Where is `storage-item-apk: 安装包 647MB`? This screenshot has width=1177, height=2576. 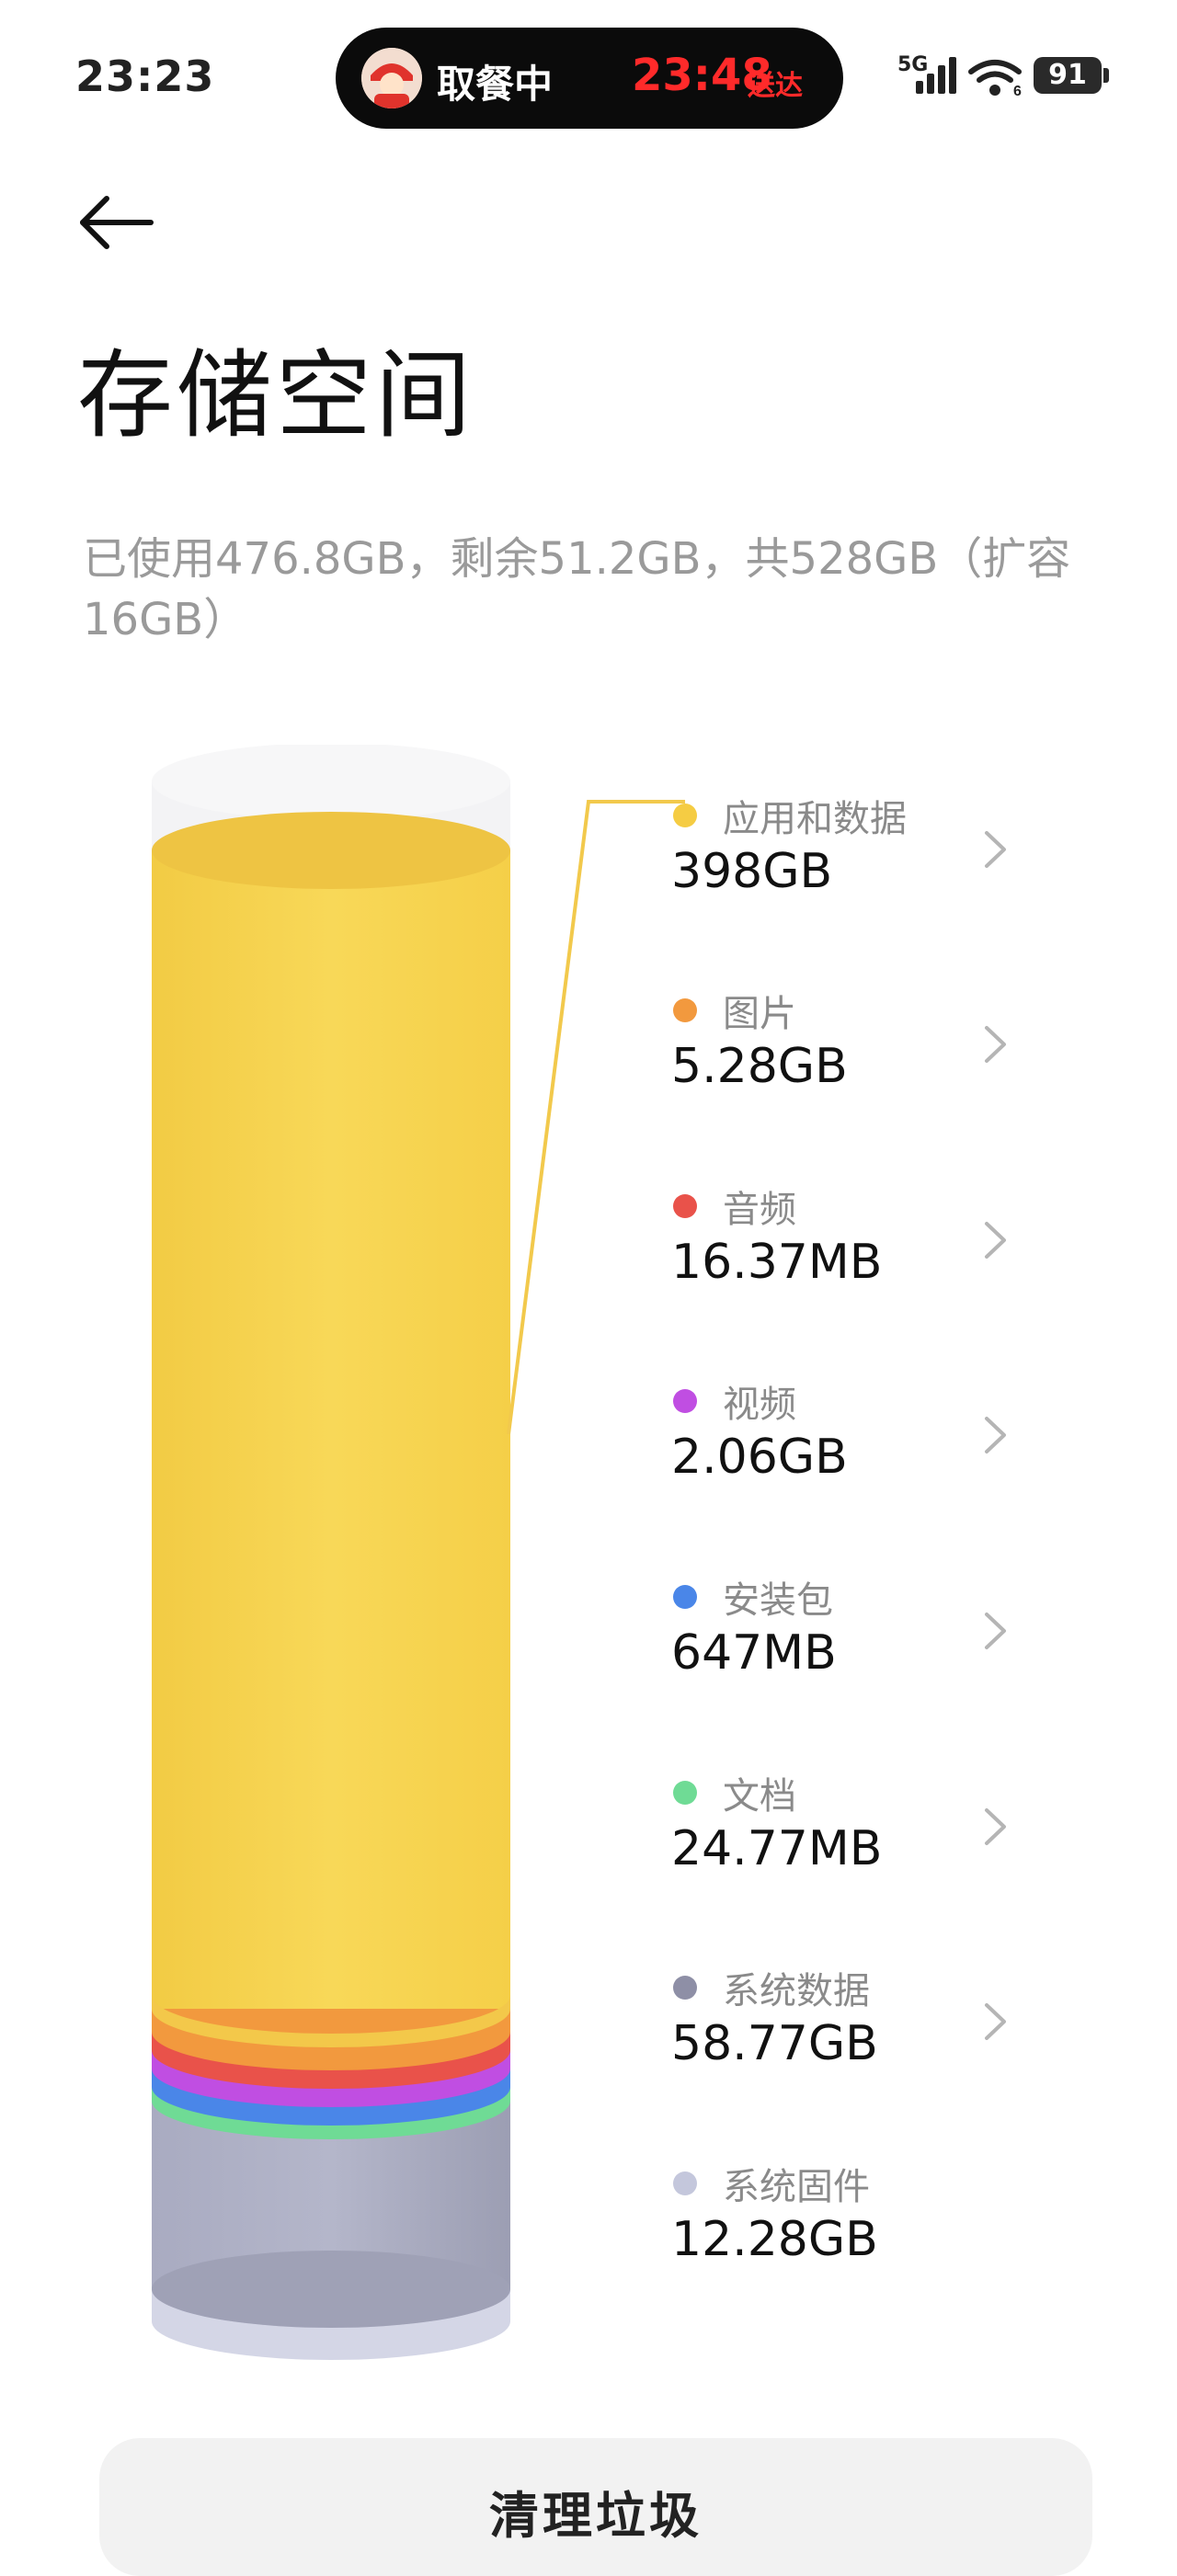
storage-item-apk: 安装包 647MB is located at coordinates (855, 1628).